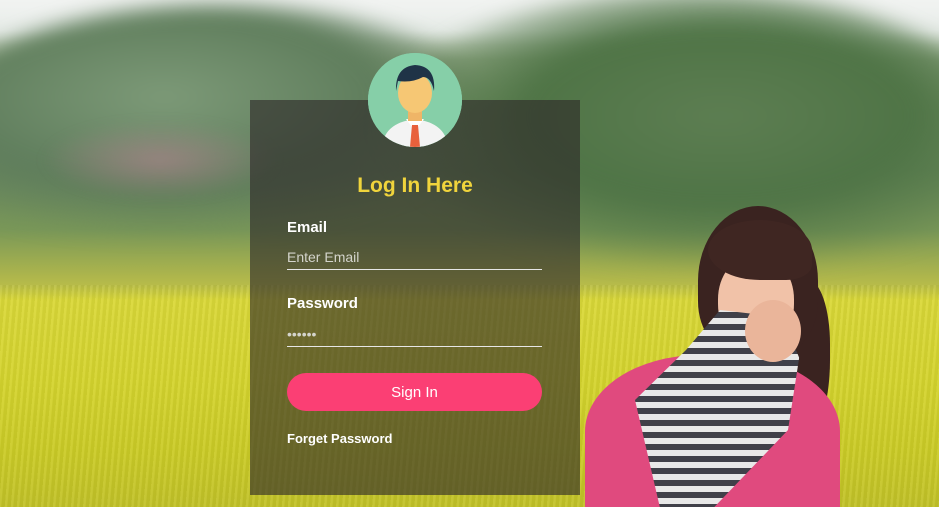  What do you see at coordinates (414, 334) in the screenshot?
I see `password-input` at bounding box center [414, 334].